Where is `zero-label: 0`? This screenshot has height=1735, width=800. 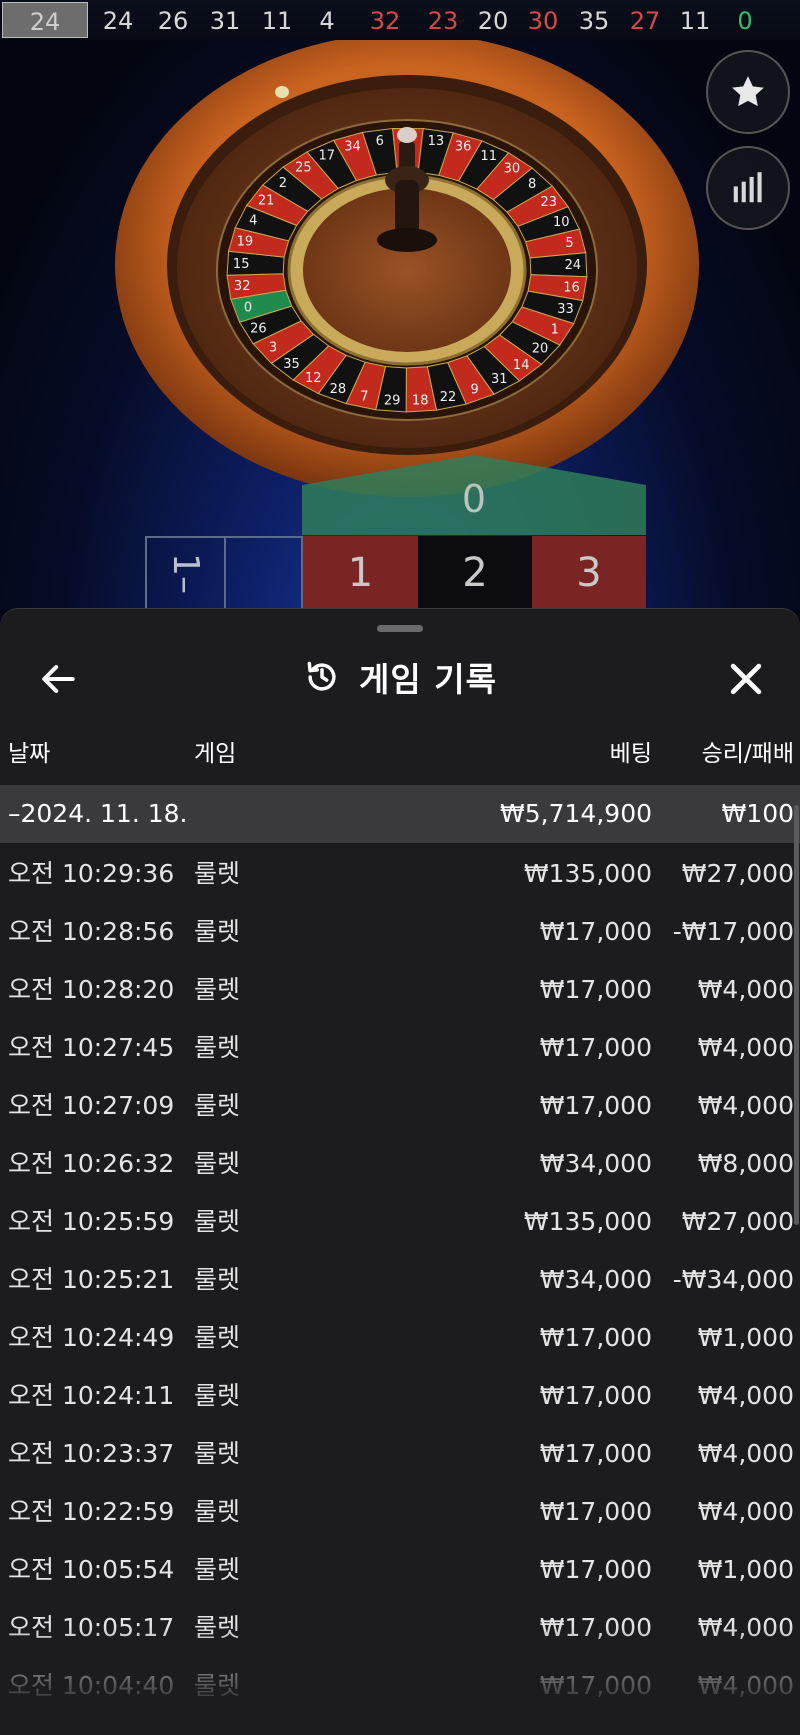 zero-label: 0 is located at coordinates (474, 499).